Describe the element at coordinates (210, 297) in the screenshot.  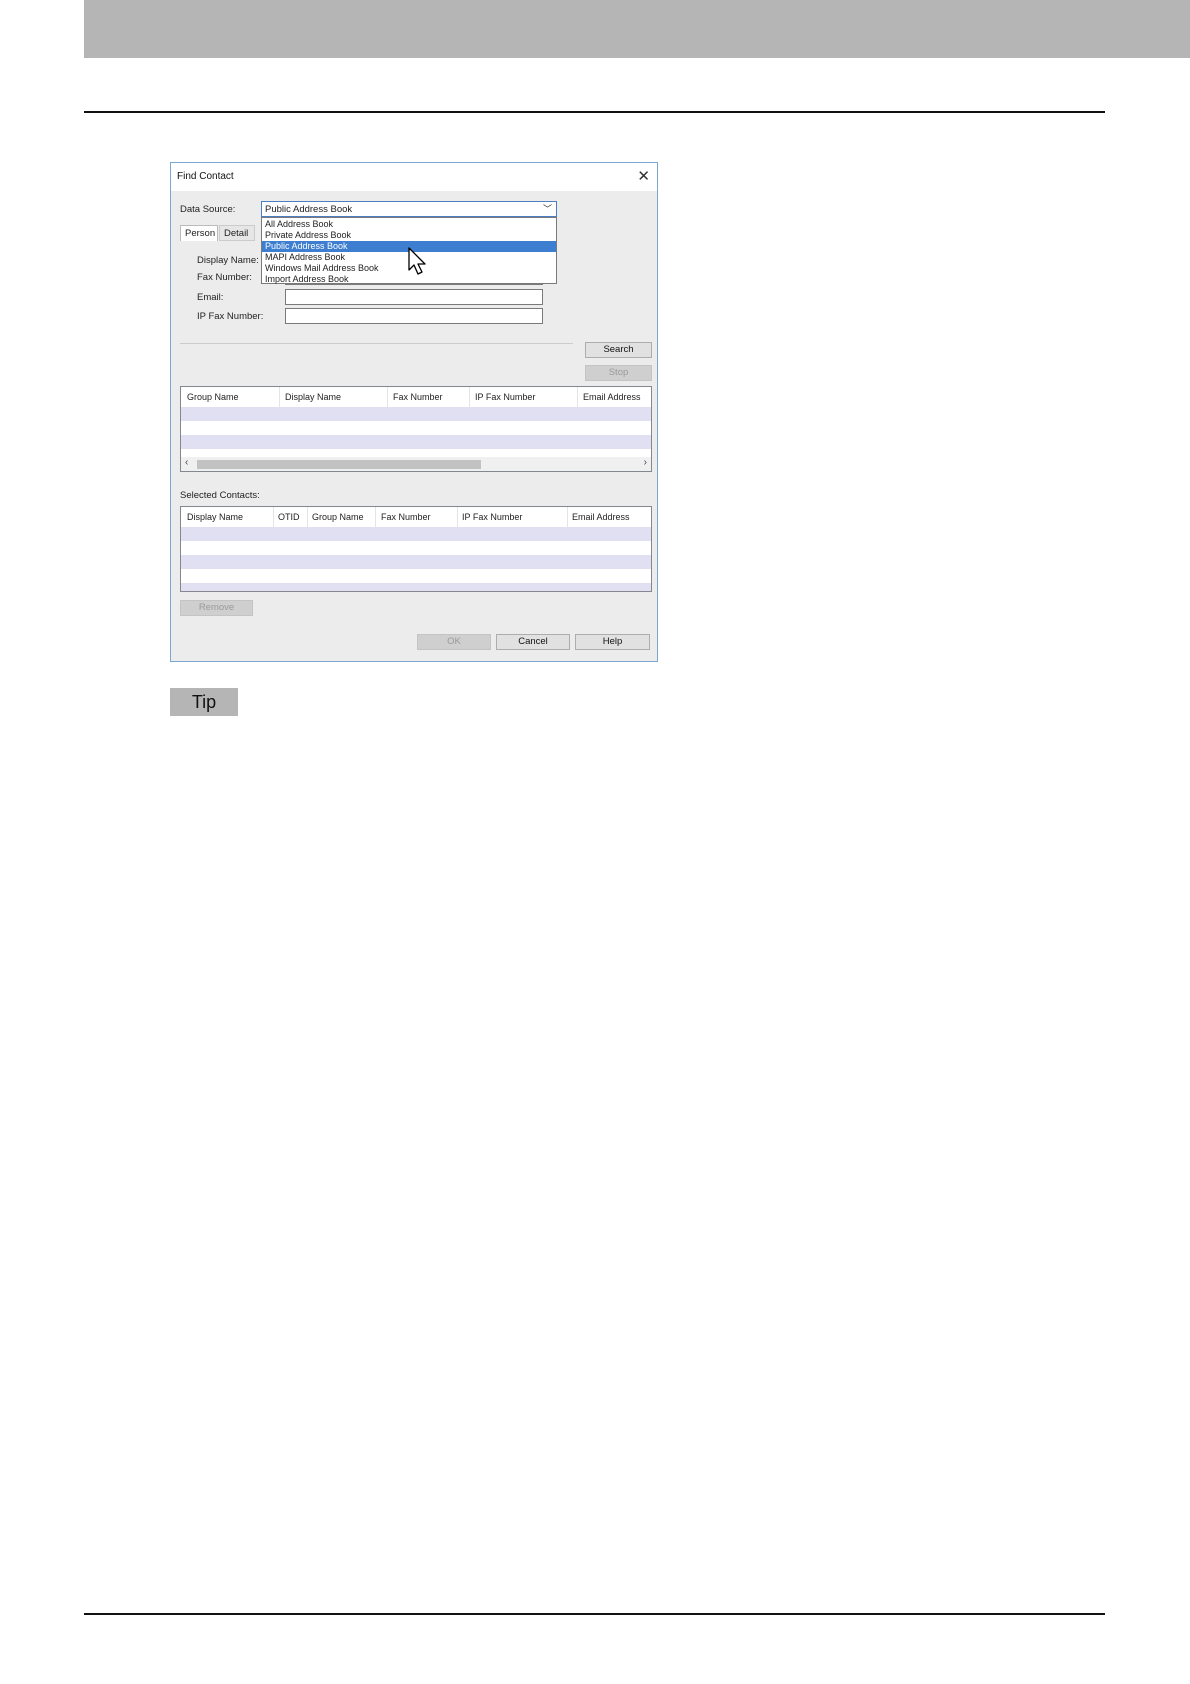
I see `email-label: Email:` at that location.